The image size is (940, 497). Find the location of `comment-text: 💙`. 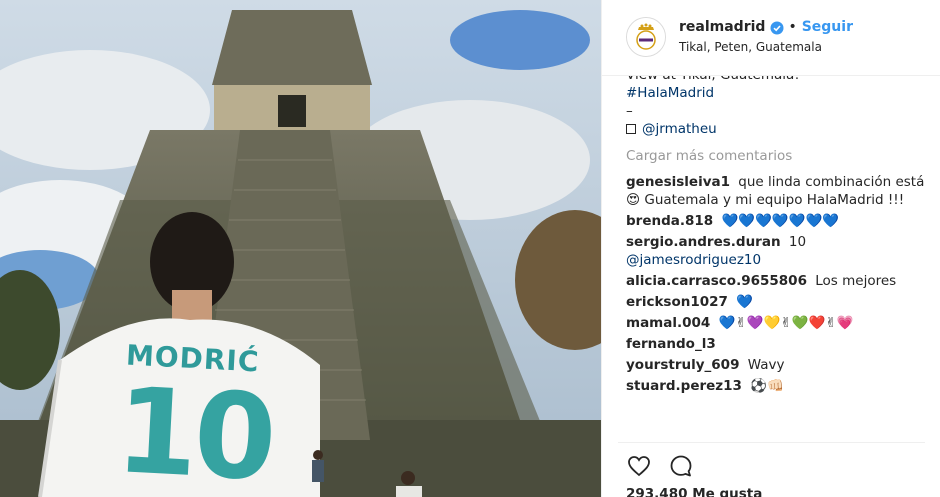

comment-text: 💙 is located at coordinates (745, 302).